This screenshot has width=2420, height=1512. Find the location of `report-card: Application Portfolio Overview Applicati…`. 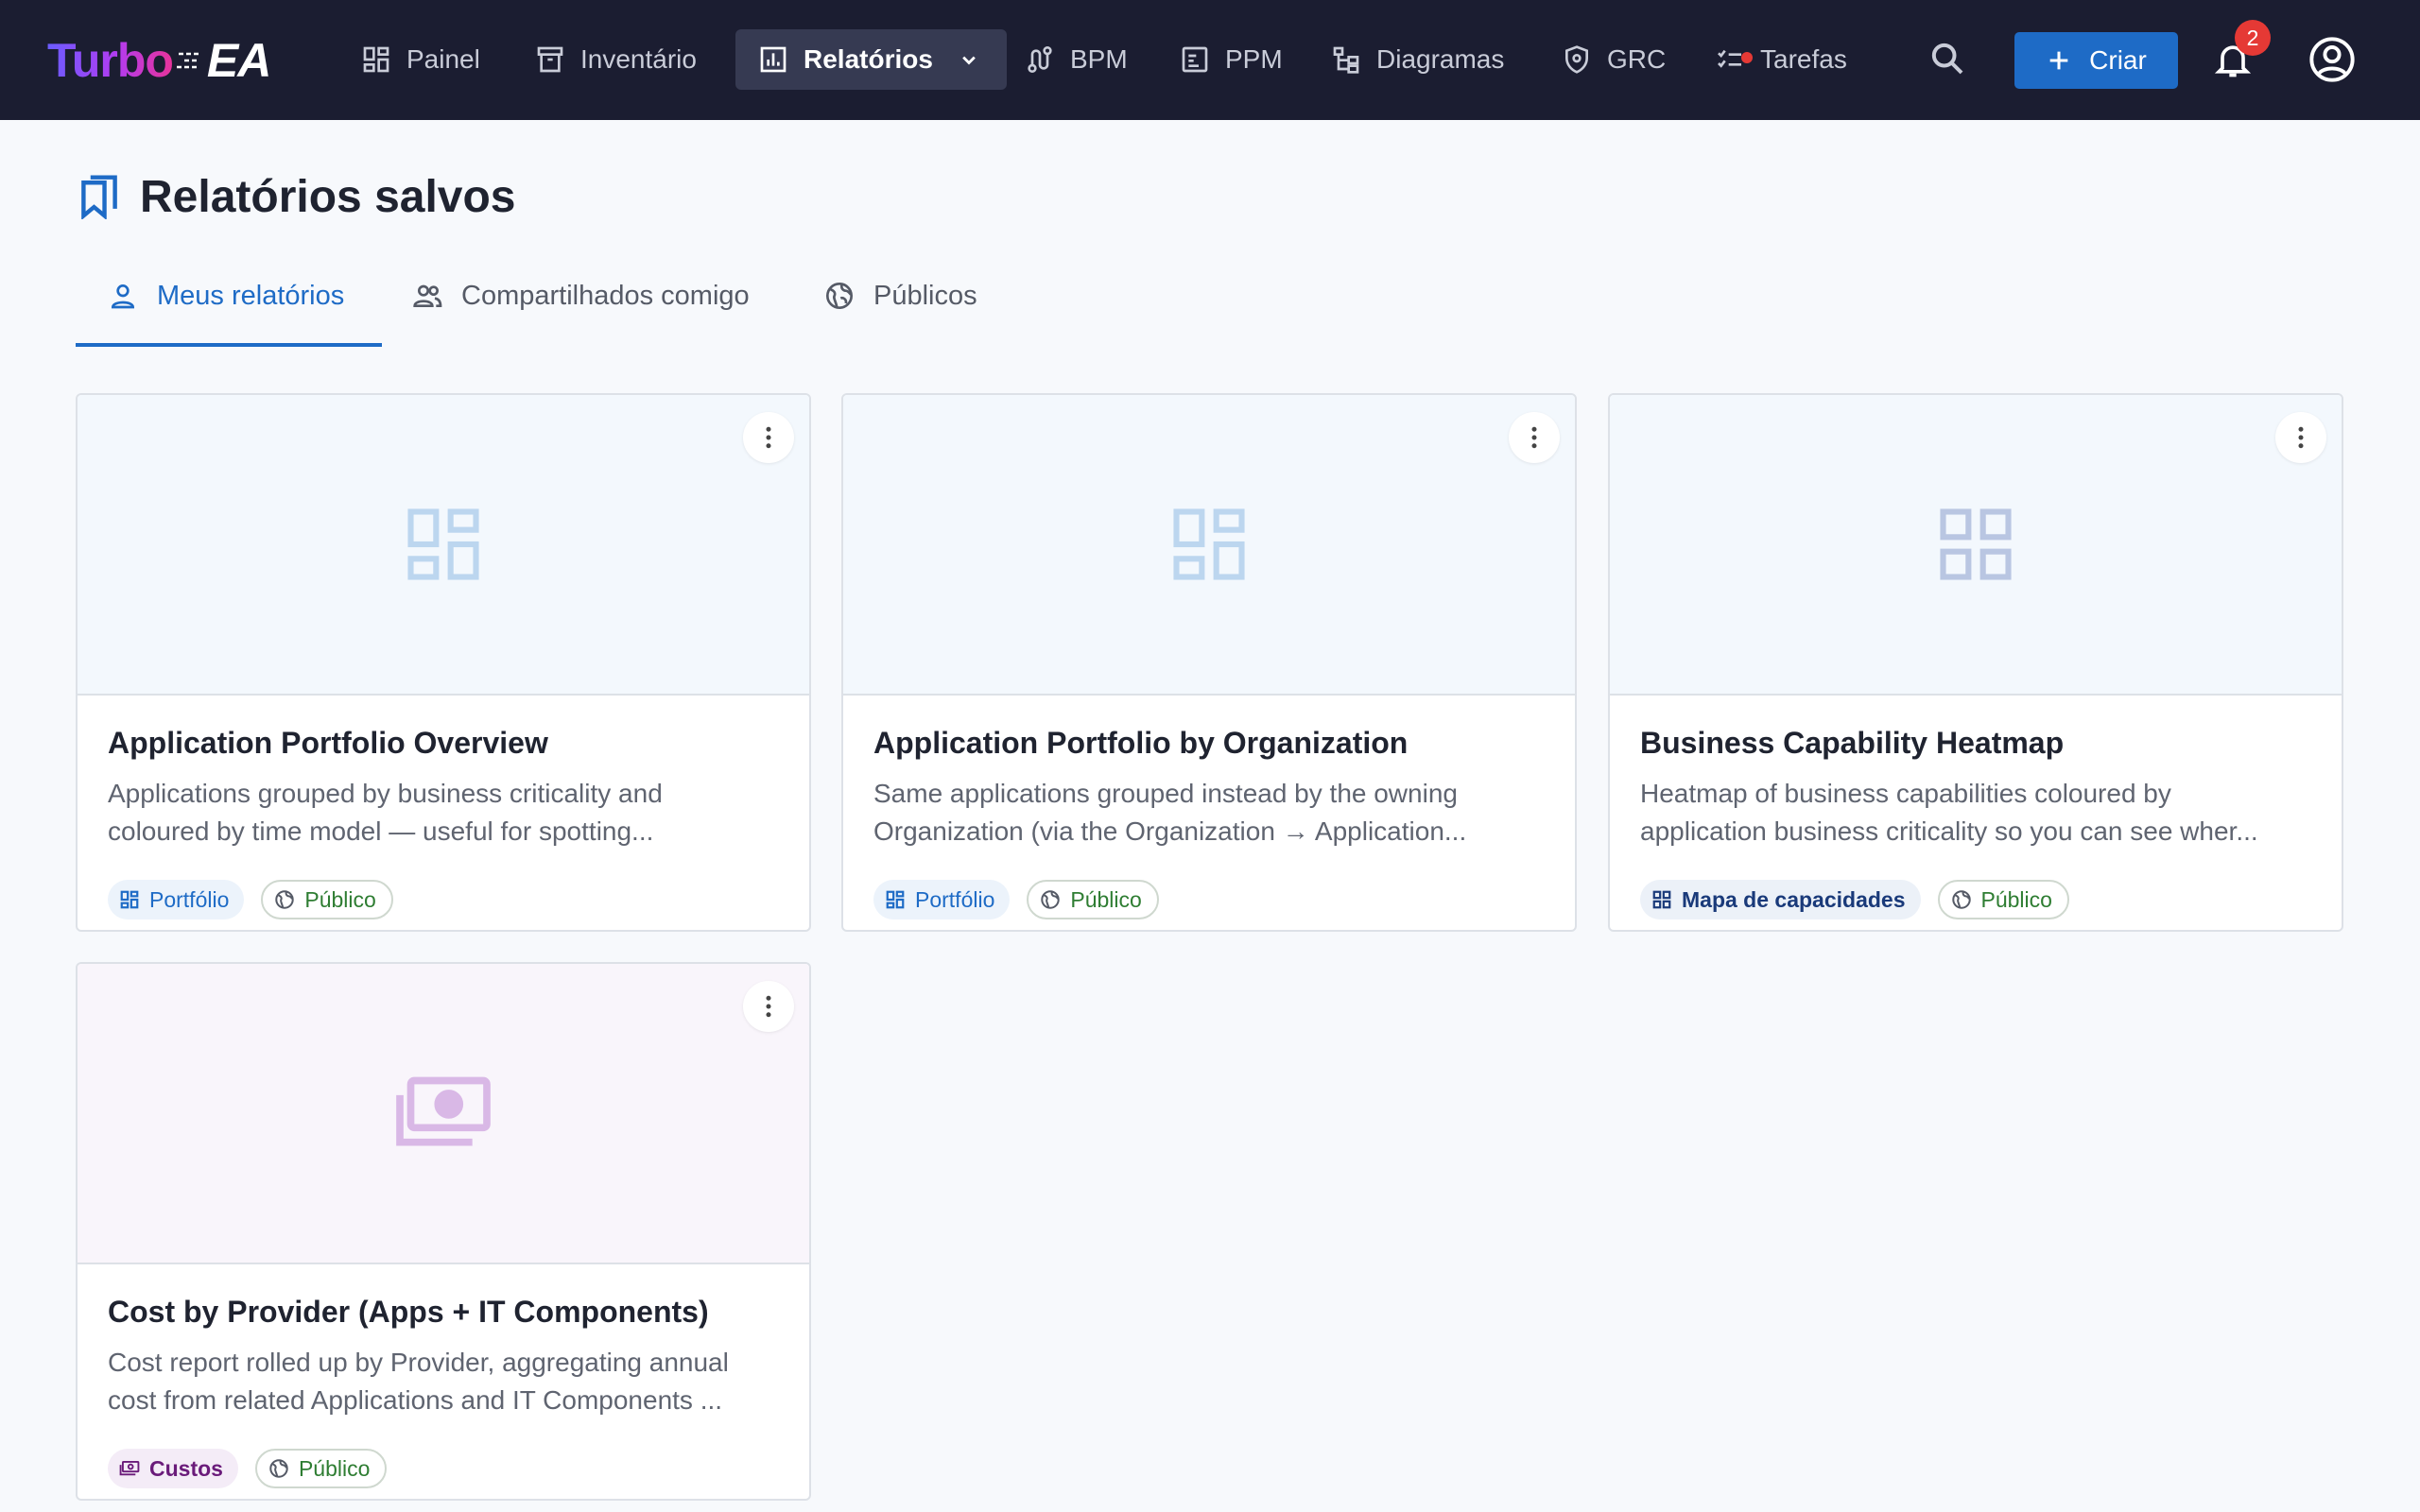

report-card: Application Portfolio Overview Applicati… is located at coordinates (443, 662).